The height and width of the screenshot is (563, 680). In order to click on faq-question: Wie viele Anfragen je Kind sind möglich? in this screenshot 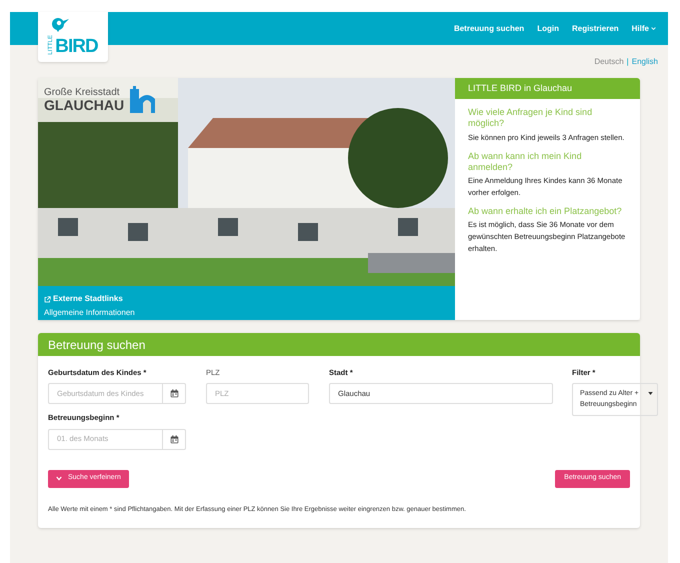, I will do `click(531, 118)`.